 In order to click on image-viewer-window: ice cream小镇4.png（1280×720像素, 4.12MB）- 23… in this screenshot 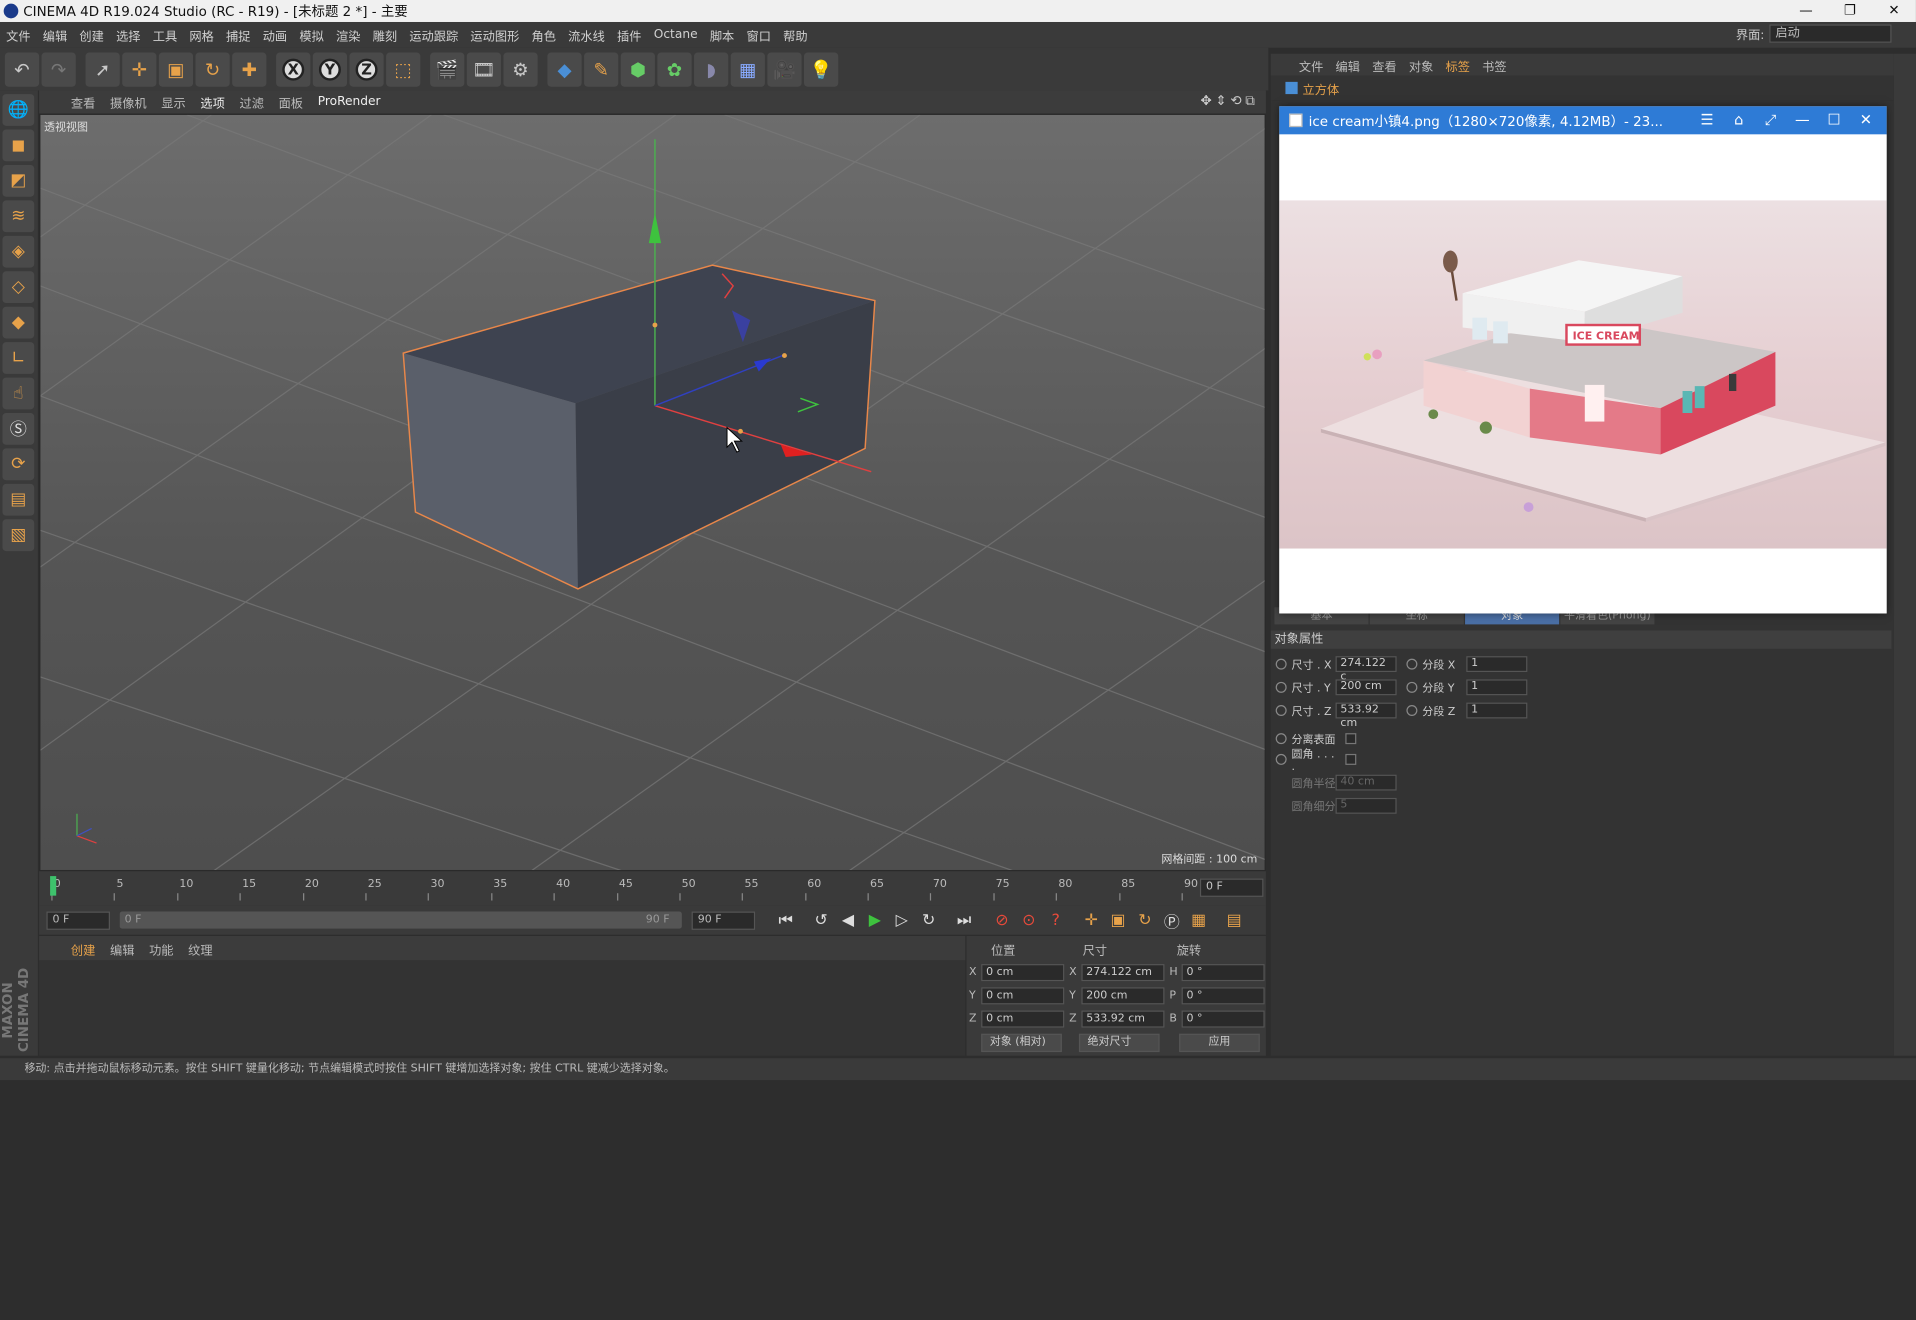, I will do `click(1583, 360)`.